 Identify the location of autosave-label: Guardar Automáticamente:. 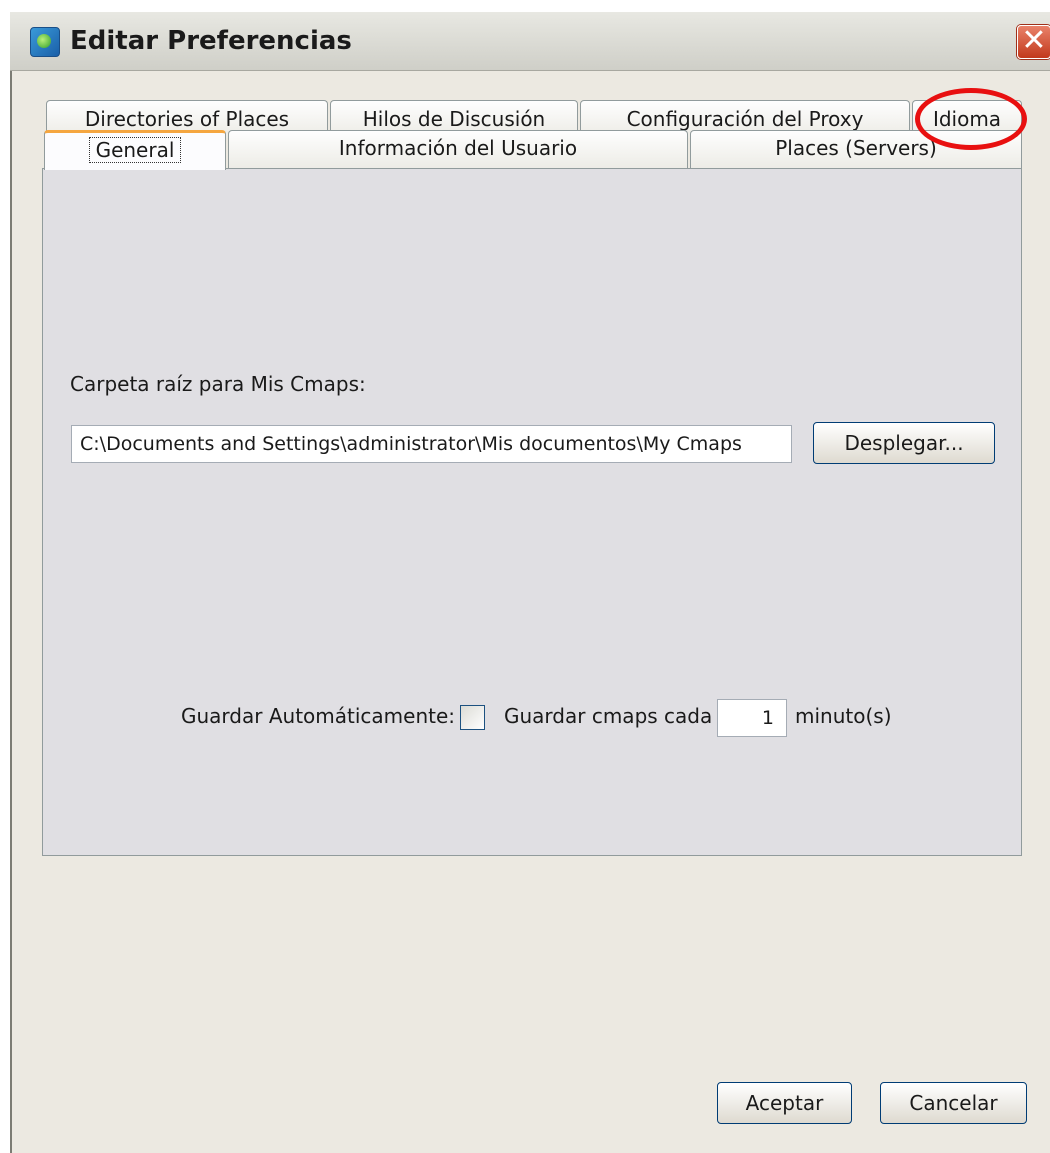
(318, 716).